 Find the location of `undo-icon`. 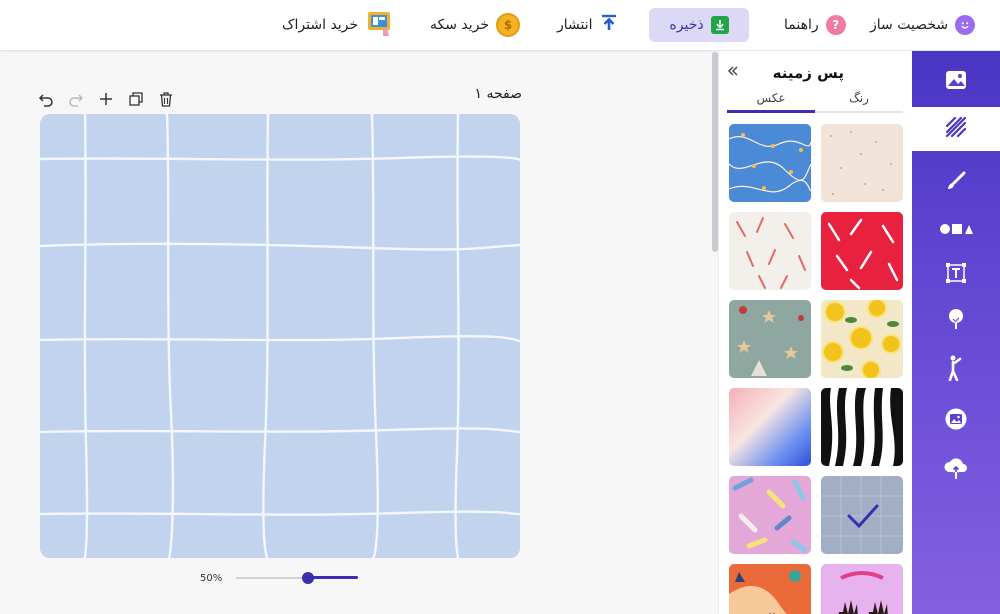

undo-icon is located at coordinates (46, 99).